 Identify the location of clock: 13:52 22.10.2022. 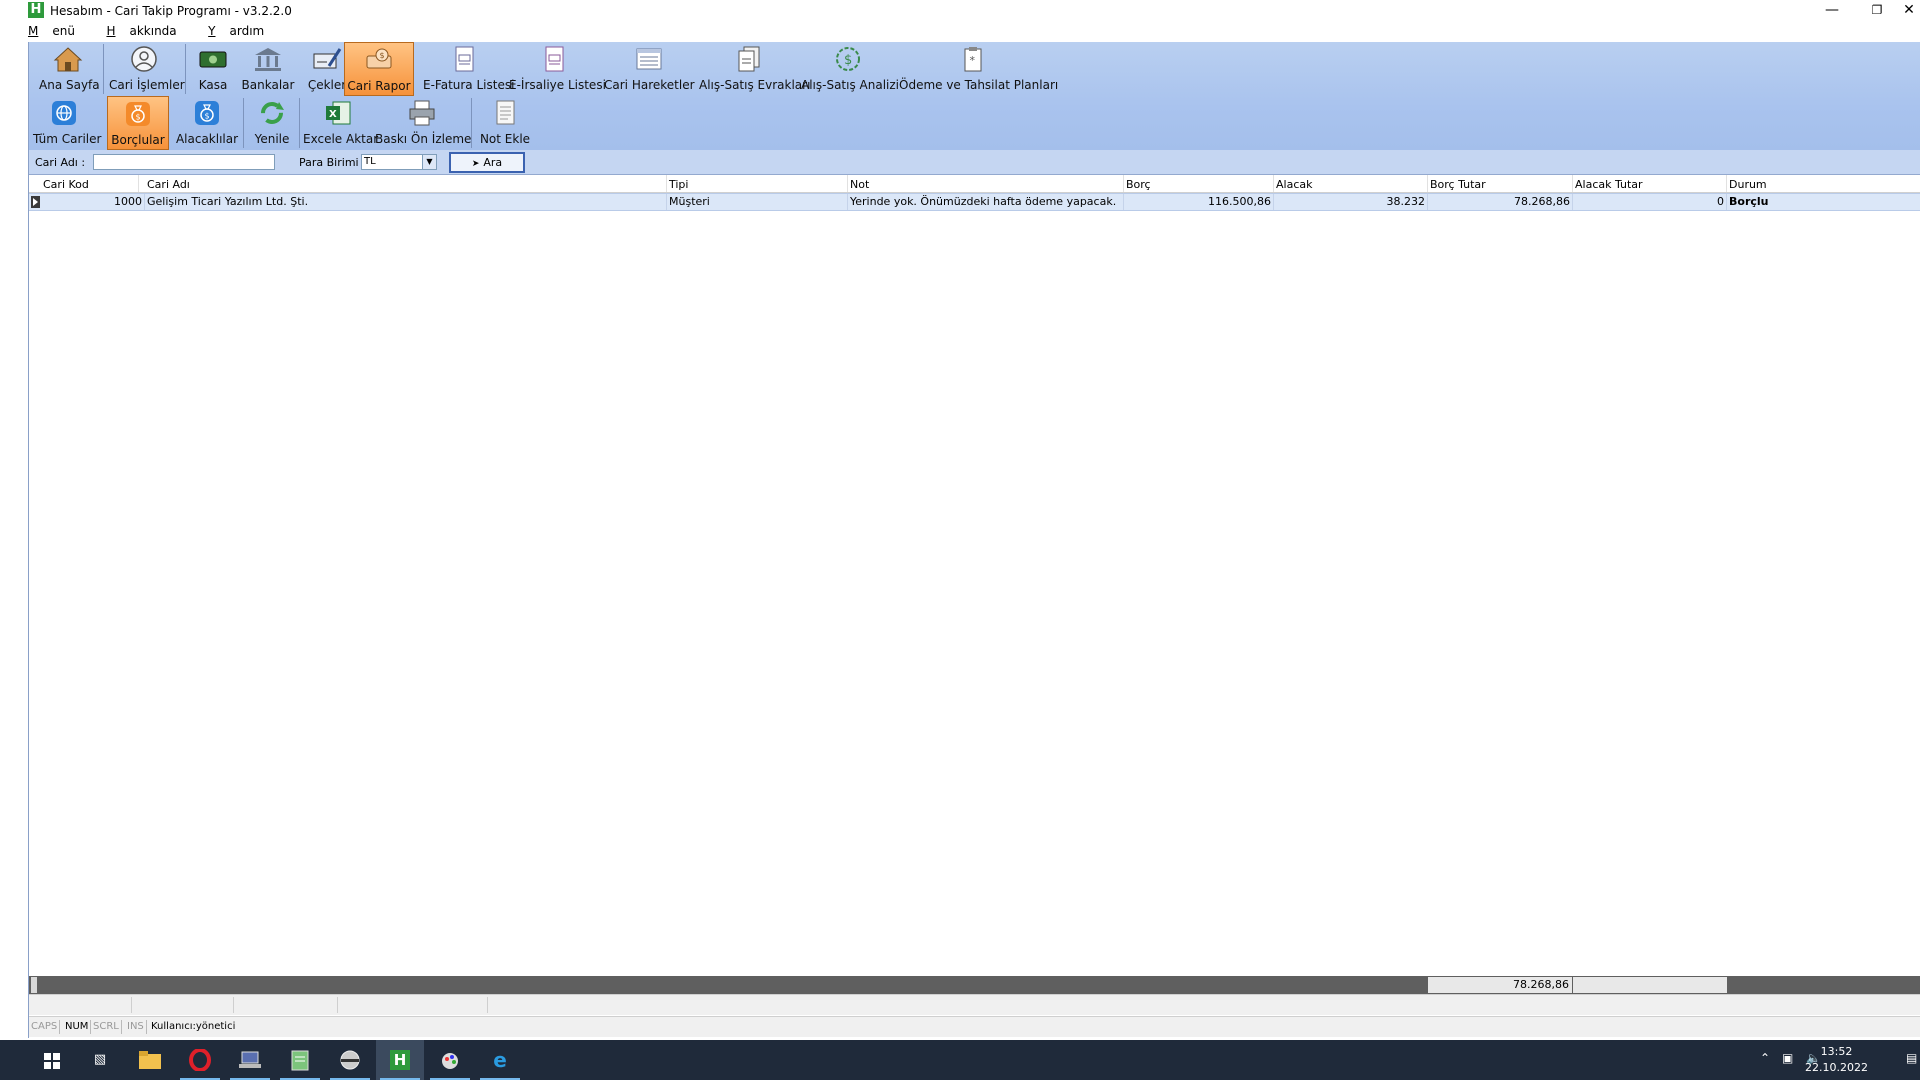
(1836, 1060).